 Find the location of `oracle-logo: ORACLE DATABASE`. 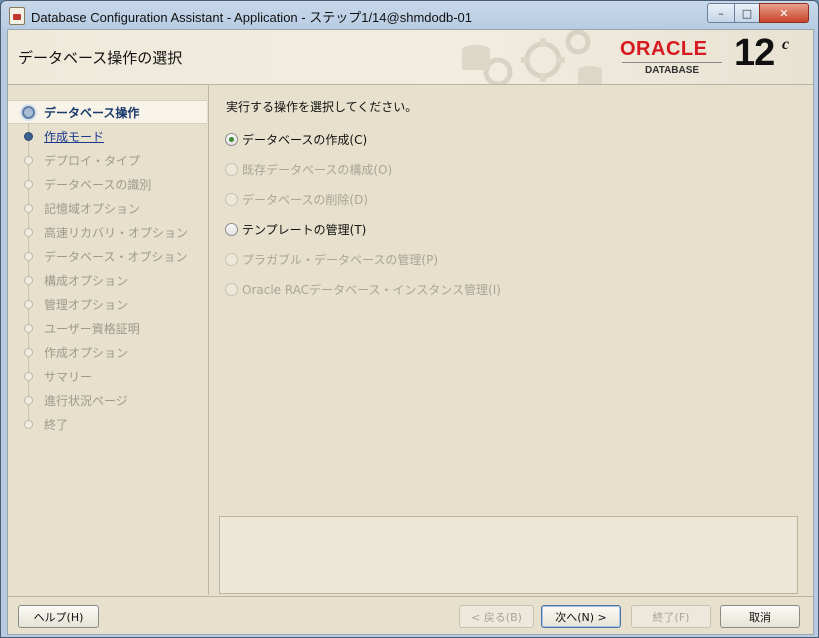

oracle-logo: ORACLE DATABASE is located at coordinates (675, 58).